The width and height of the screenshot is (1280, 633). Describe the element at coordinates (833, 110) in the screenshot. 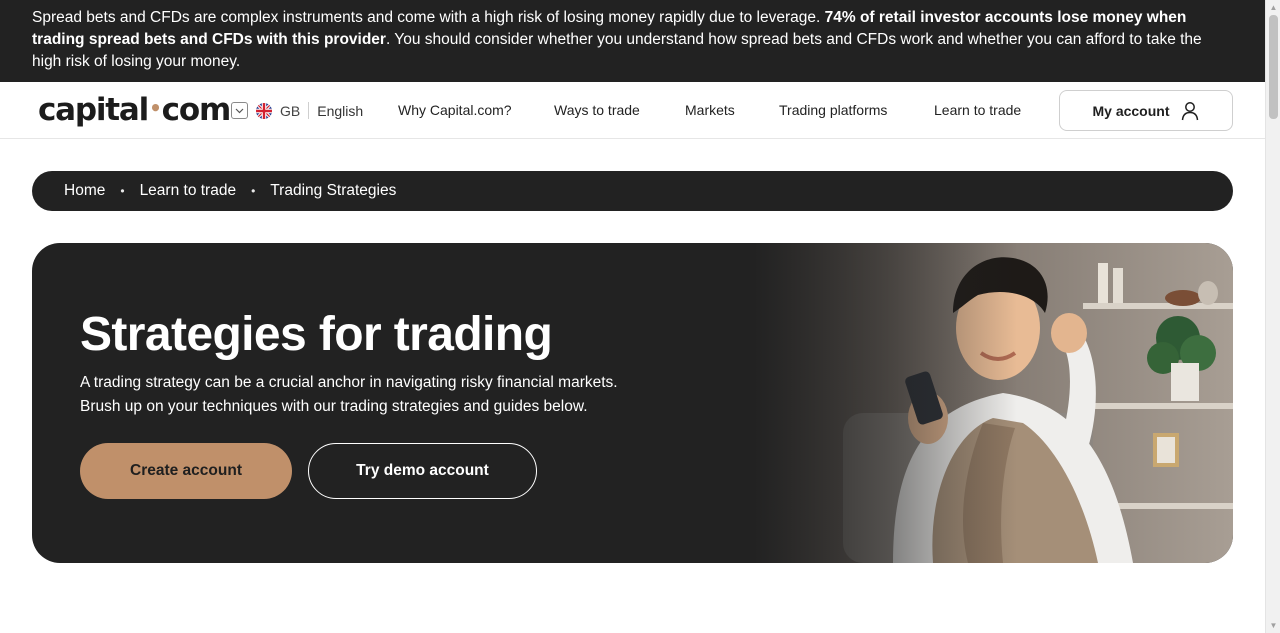

I see `nav-trading-platforms: Trading platforms` at that location.